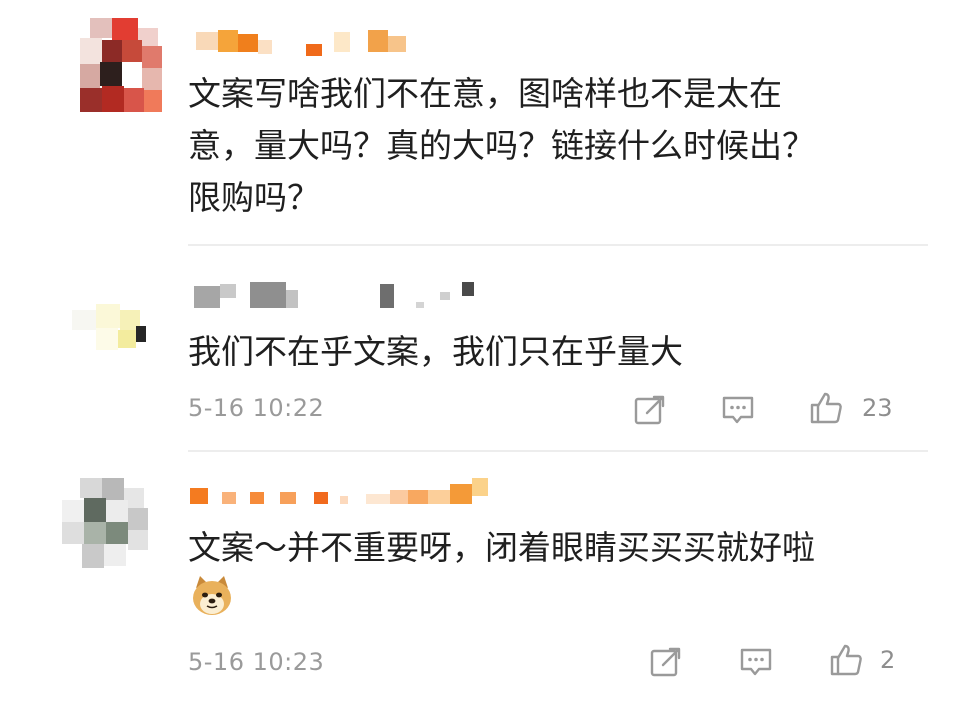  Describe the element at coordinates (501, 547) in the screenshot. I see `comment-text: 文案～并不重要呀，闭着眼睛买买买就好啦` at that location.